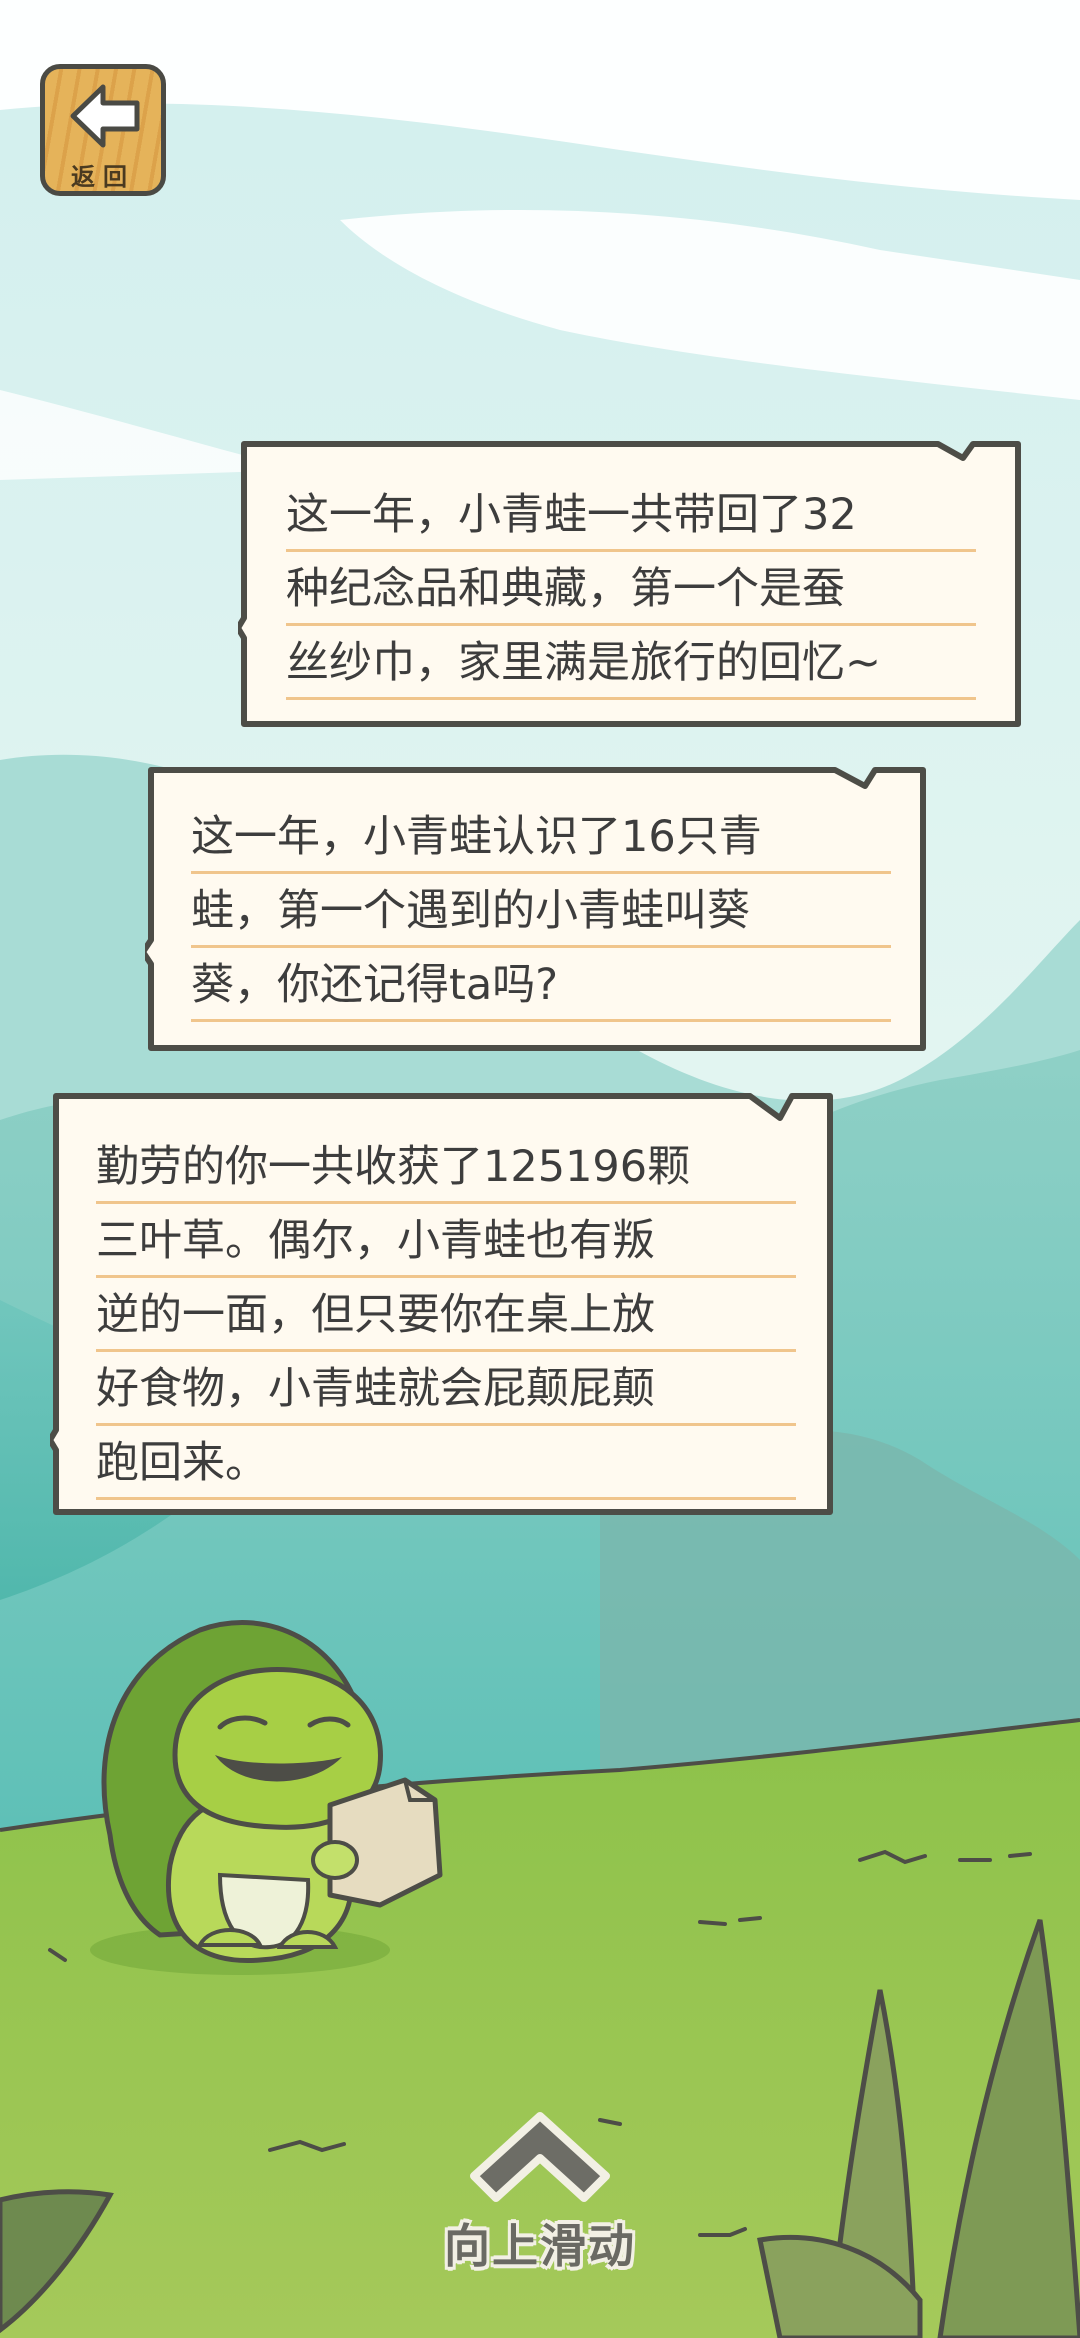 The width and height of the screenshot is (1080, 2338). What do you see at coordinates (541, 985) in the screenshot?
I see `bubble-text-line: 葵，你还记得ta吗?` at bounding box center [541, 985].